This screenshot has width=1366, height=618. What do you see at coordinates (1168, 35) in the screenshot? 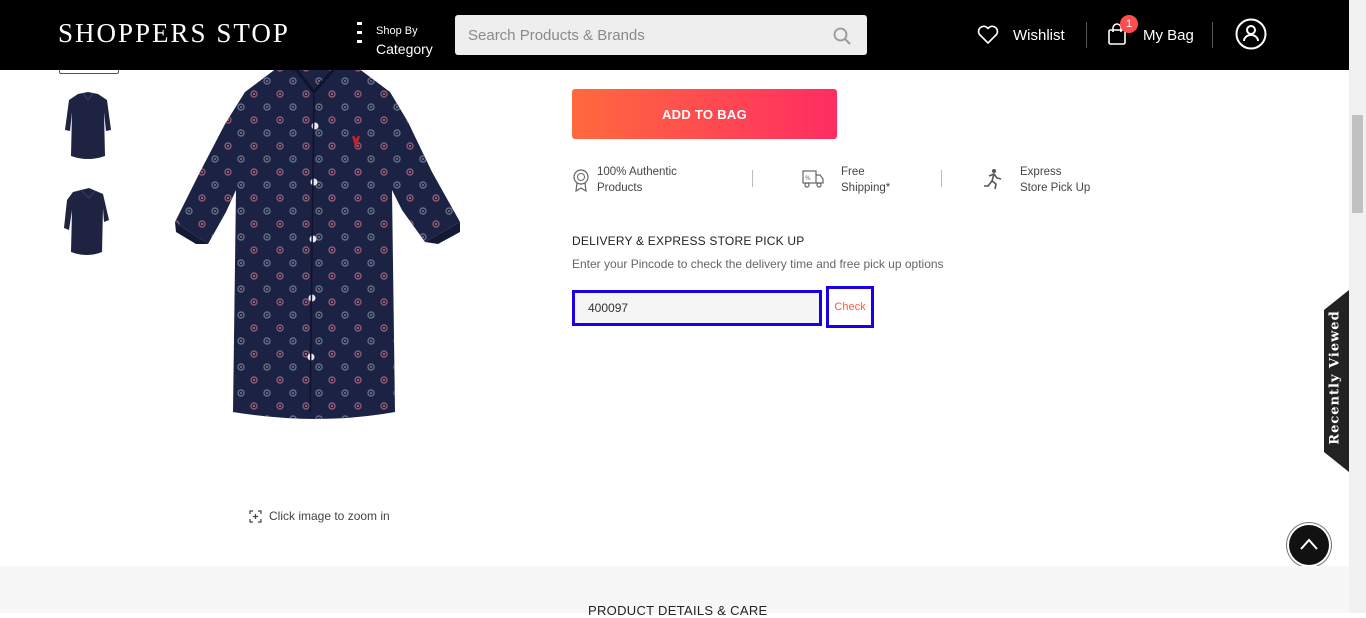
I see `bag-label: My Bag` at bounding box center [1168, 35].